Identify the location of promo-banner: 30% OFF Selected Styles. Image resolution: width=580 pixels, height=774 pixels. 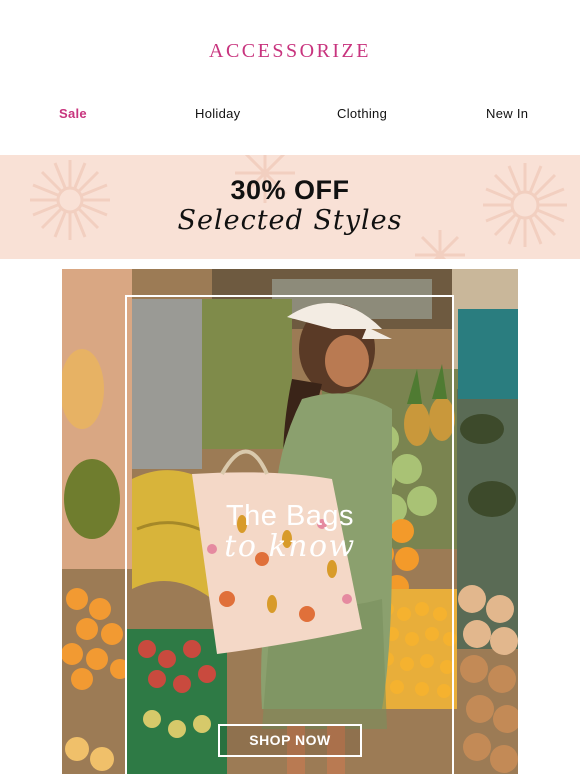
(290, 207).